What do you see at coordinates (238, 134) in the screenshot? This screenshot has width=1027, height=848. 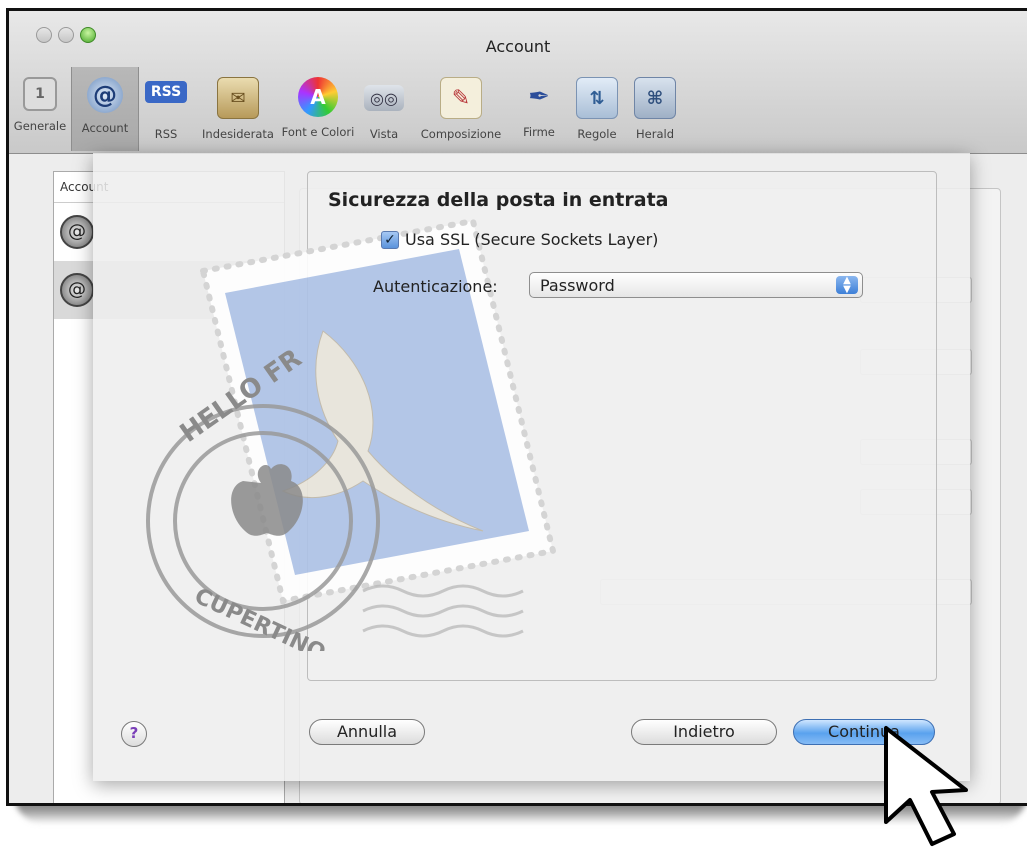 I see `toolbar-label: Indesiderata` at bounding box center [238, 134].